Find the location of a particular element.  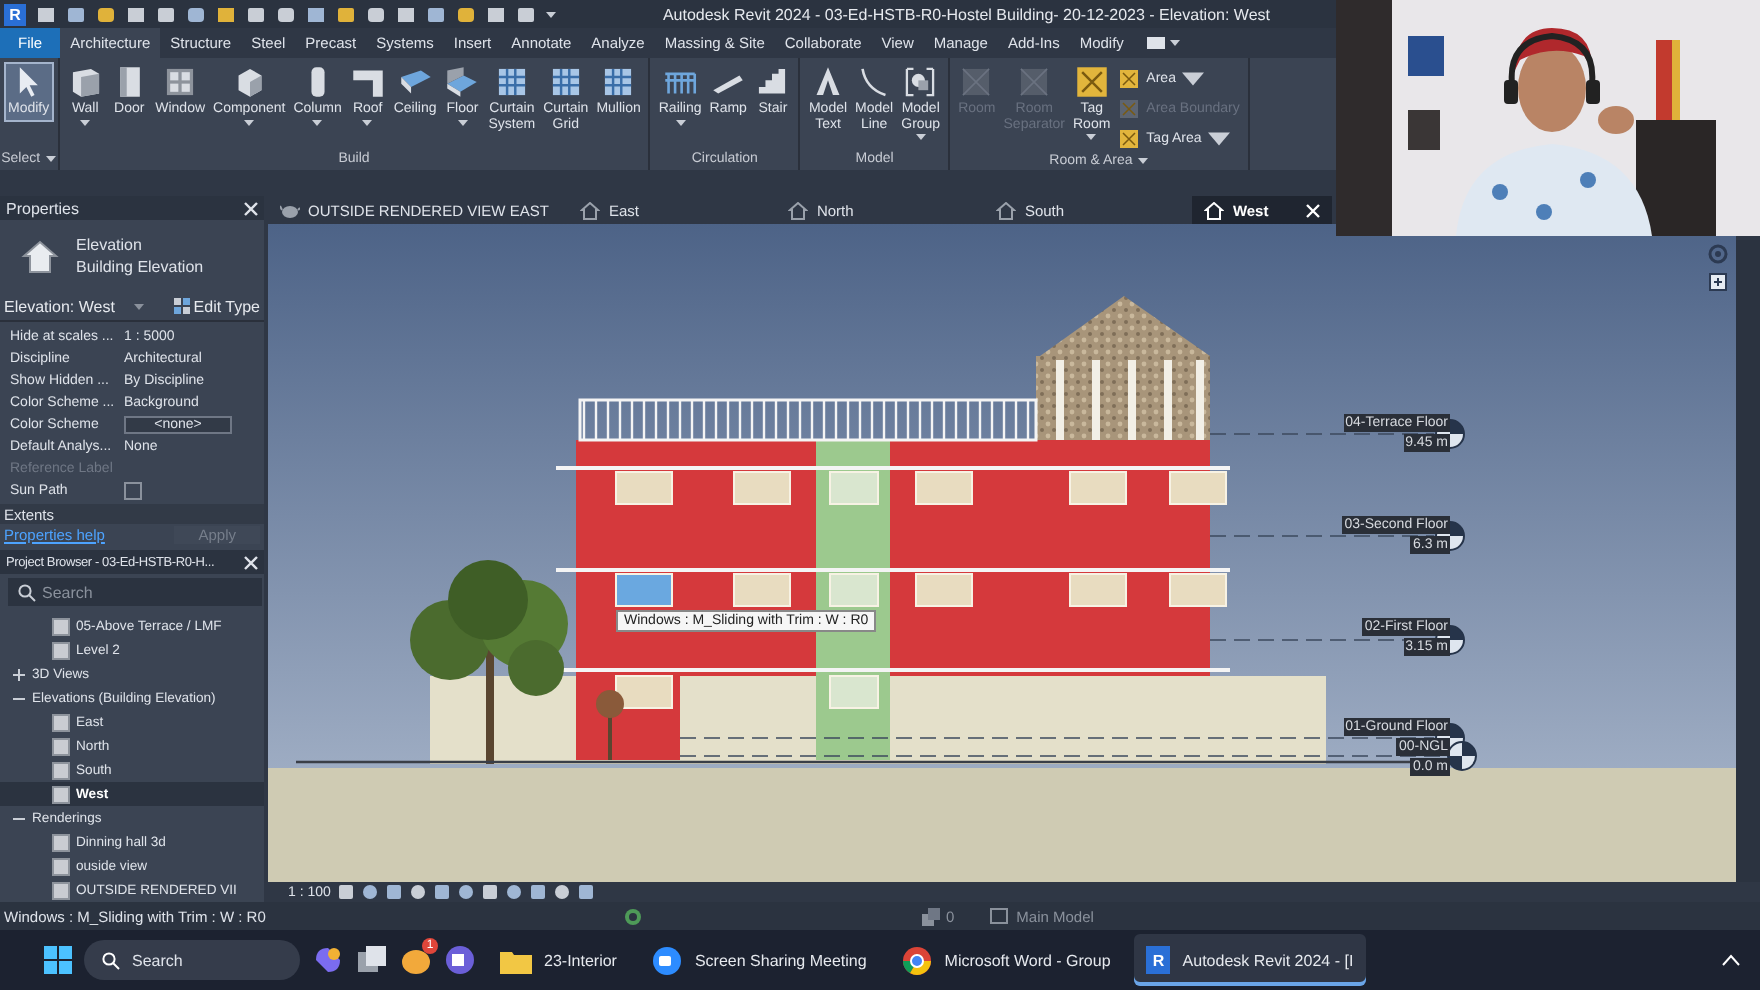

expand-icon is located at coordinates (19, 674).